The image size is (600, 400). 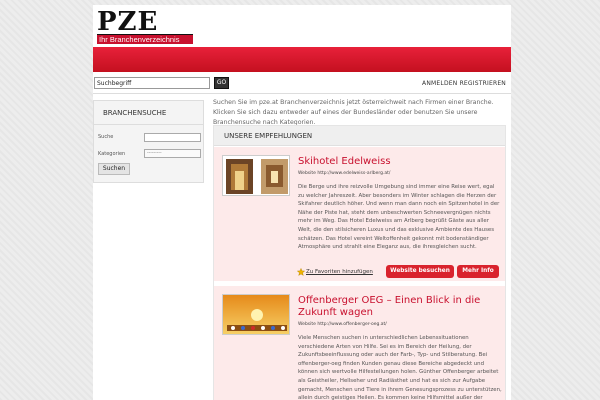 I want to click on sunset-image-icon, so click(x=256, y=314).